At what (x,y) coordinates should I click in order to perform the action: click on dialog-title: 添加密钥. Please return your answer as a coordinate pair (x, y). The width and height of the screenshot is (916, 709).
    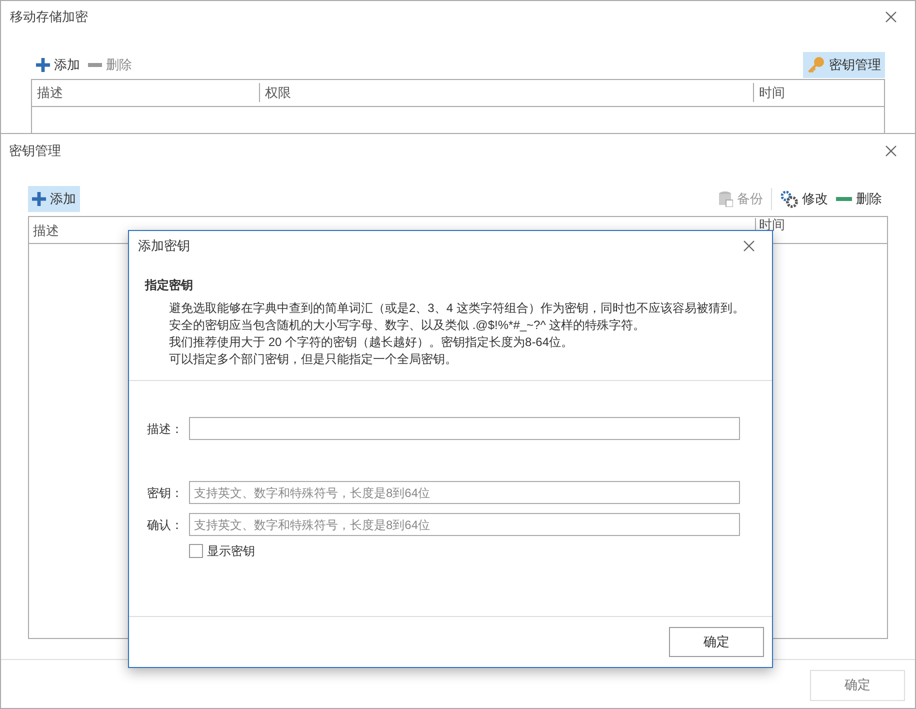
    Looking at the image, I should click on (164, 246).